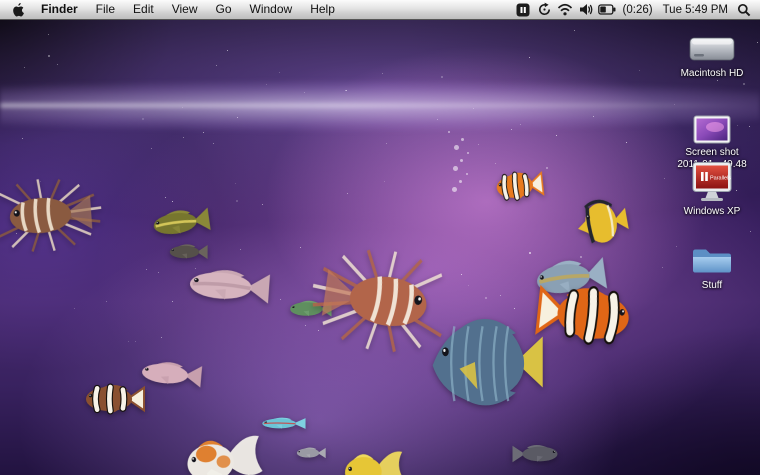 The height and width of the screenshot is (475, 760). I want to click on parallels-screen-text: Parallels, so click(720, 179).